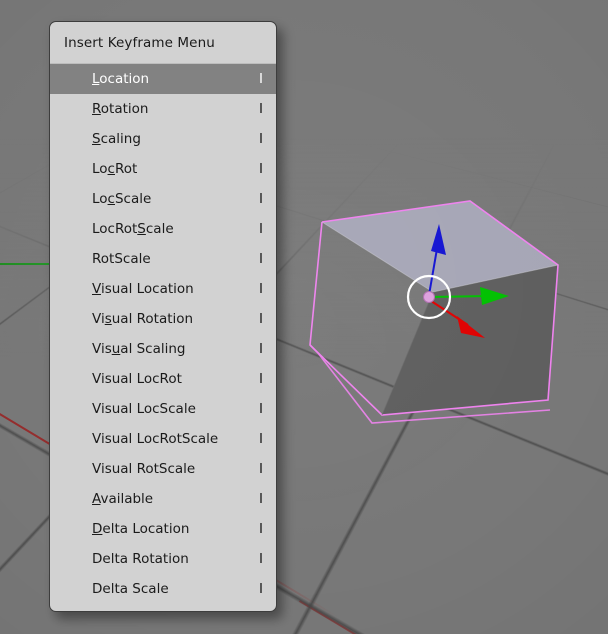 This screenshot has height=634, width=608. Describe the element at coordinates (115, 169) in the screenshot. I see `menu-item-label: LocRot` at that location.